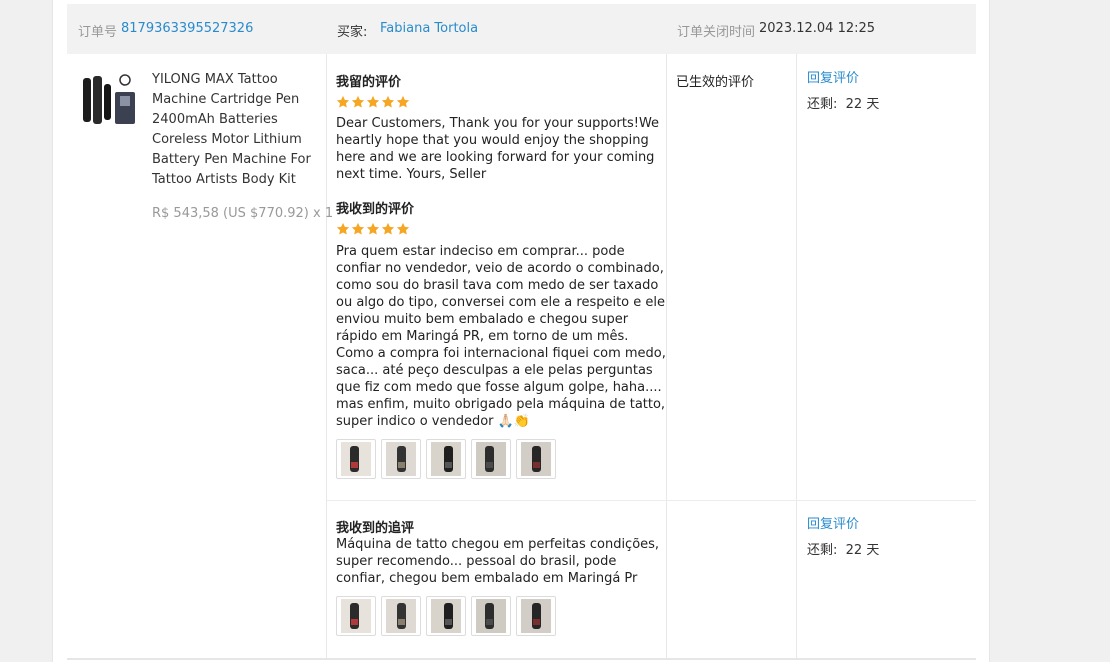 This screenshot has height=662, width=1110. I want to click on received-review-label: 我收到的评价, so click(375, 209).